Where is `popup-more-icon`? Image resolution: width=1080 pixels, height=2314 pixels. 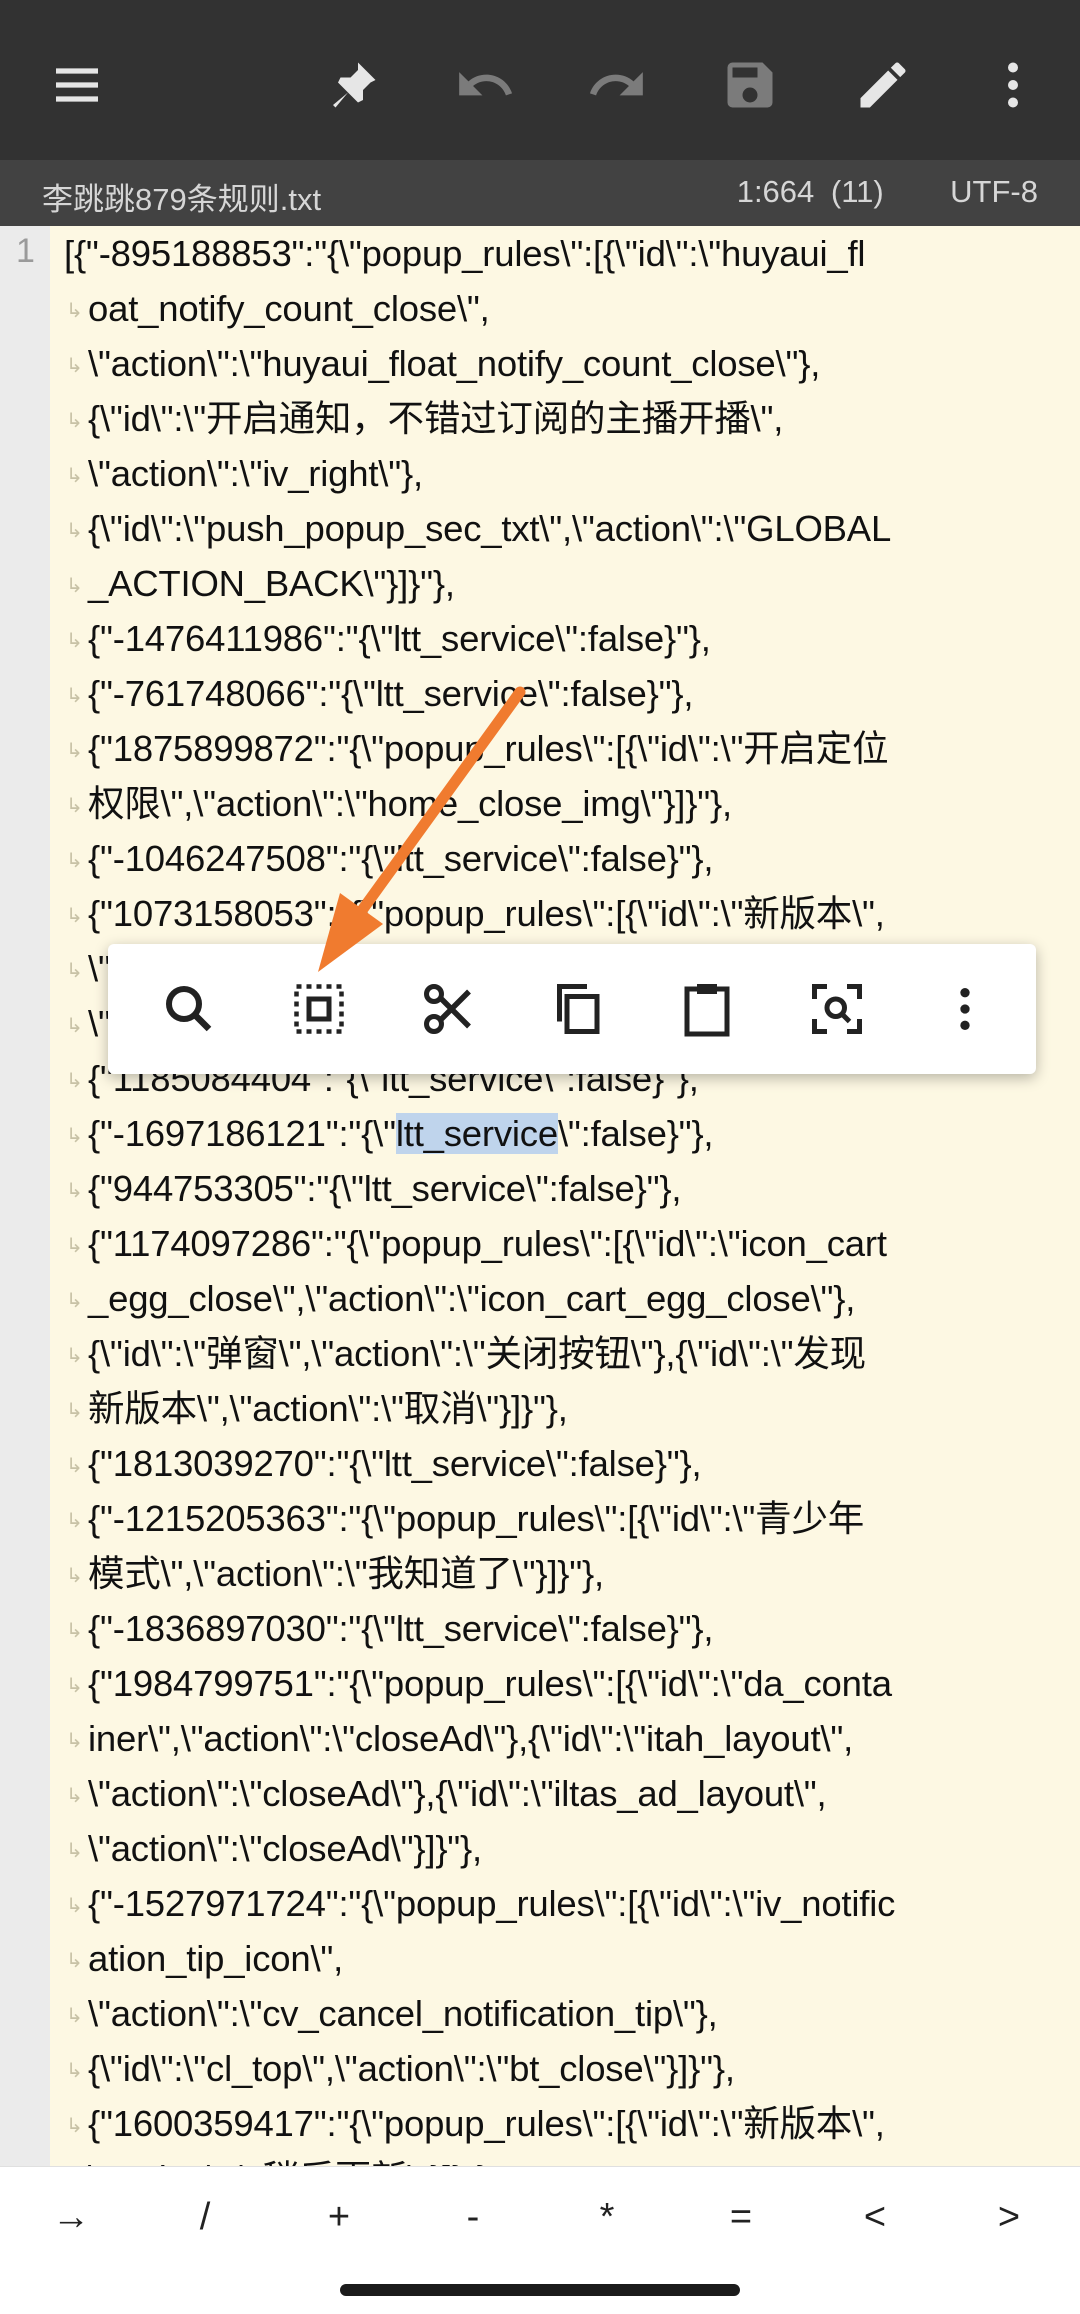
popup-more-icon is located at coordinates (965, 1009).